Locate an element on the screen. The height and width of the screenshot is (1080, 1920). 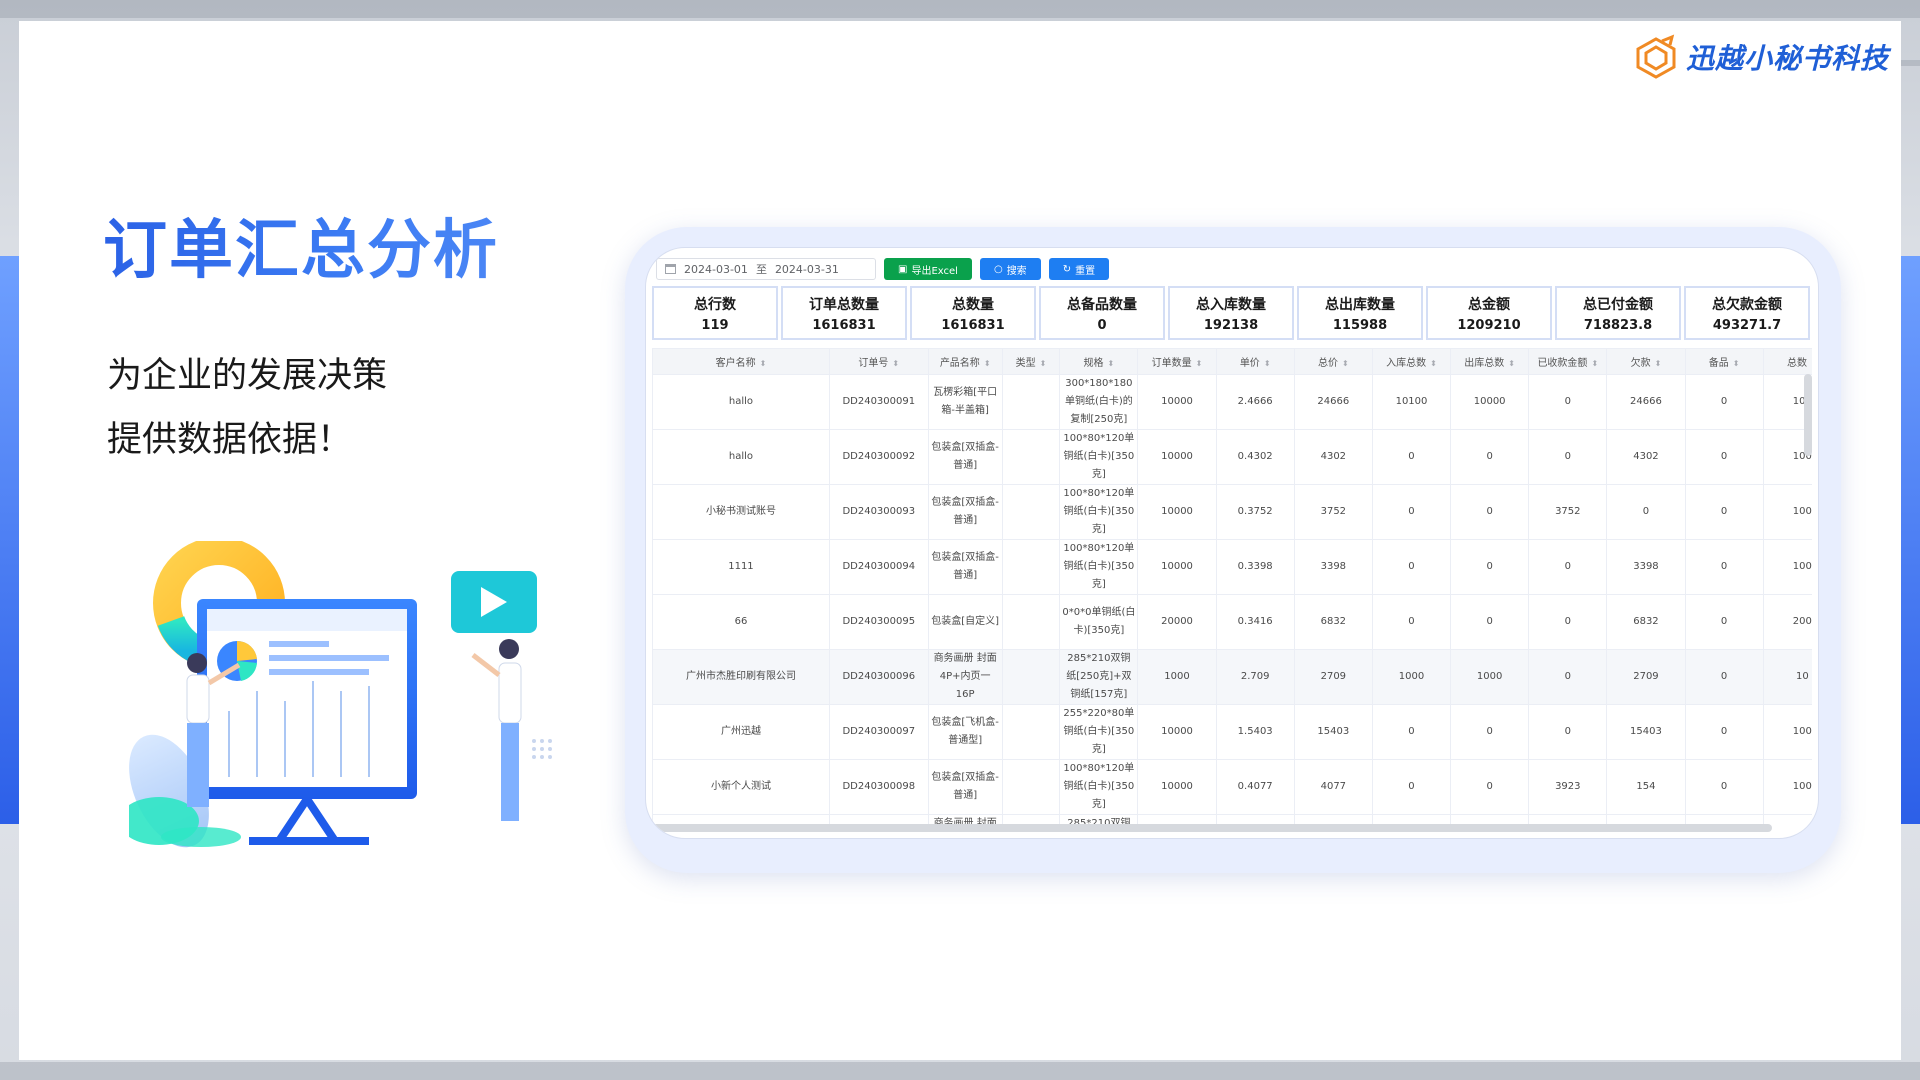
column-header-label: 总数 is located at coordinates (1796, 363).